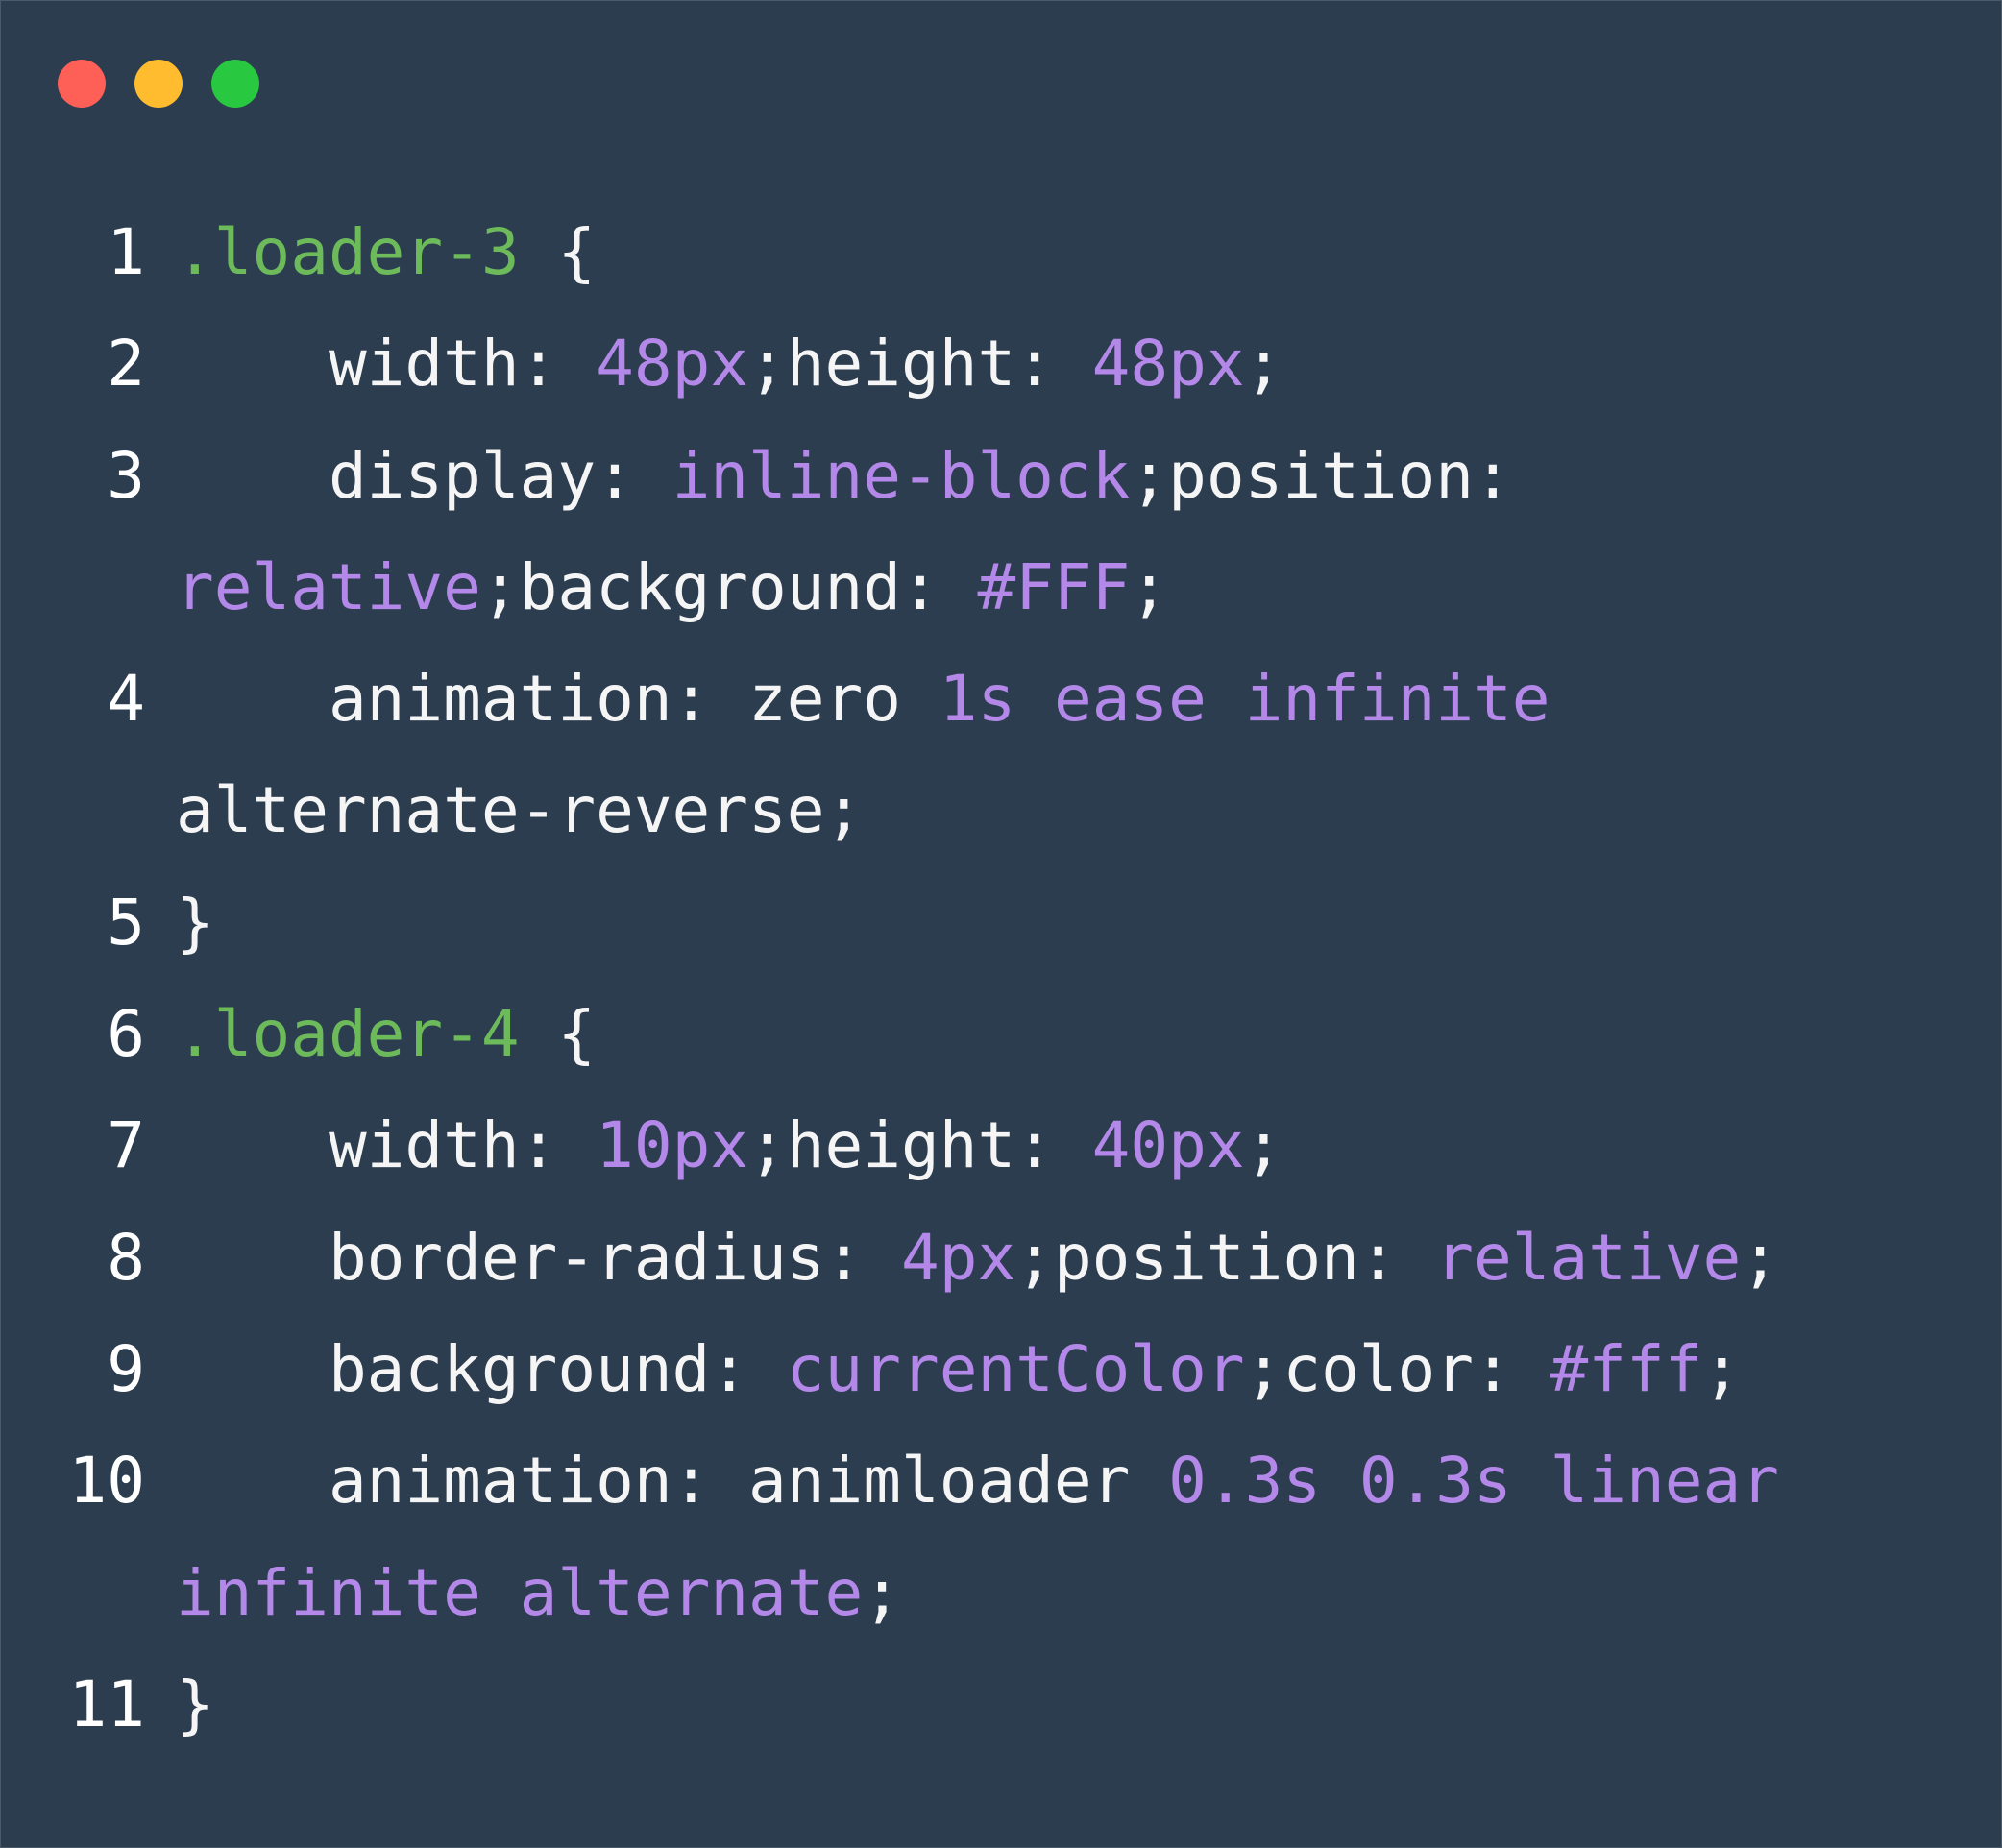  What do you see at coordinates (978, 699) in the screenshot?
I see `css-value-token: 1s` at bounding box center [978, 699].